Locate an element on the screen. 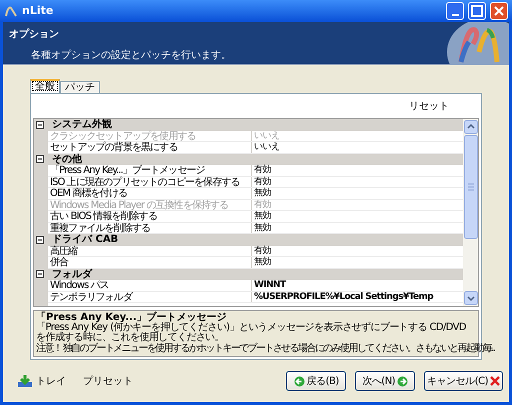 This screenshot has height=405, width=512. download-tray-icon is located at coordinates (25, 381).